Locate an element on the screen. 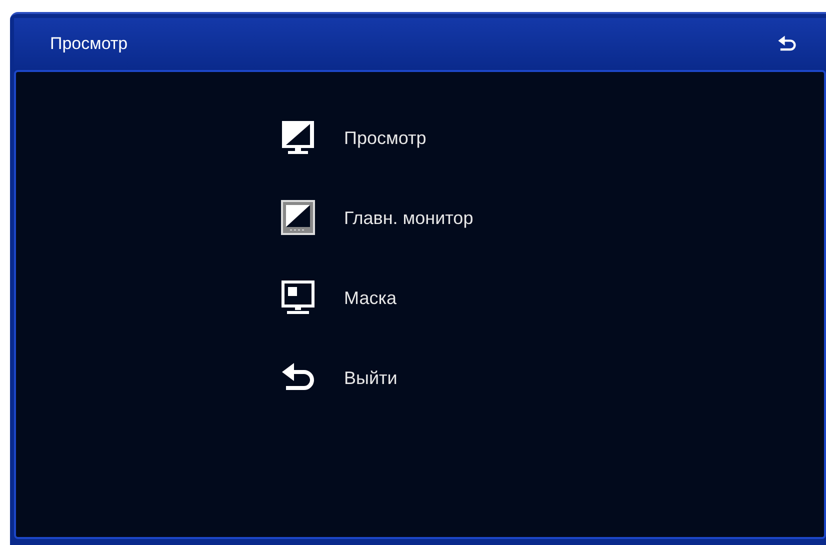 The image size is (826, 545). menu-item: Выйти is located at coordinates (338, 378).